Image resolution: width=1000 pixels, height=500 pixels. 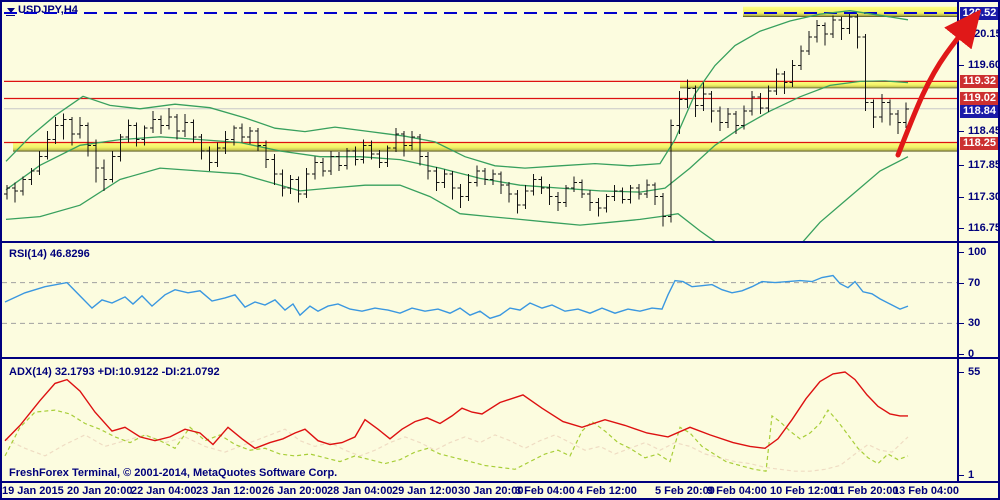 I want to click on time-axis-label: 23 Jan 12:00, so click(x=229, y=491).